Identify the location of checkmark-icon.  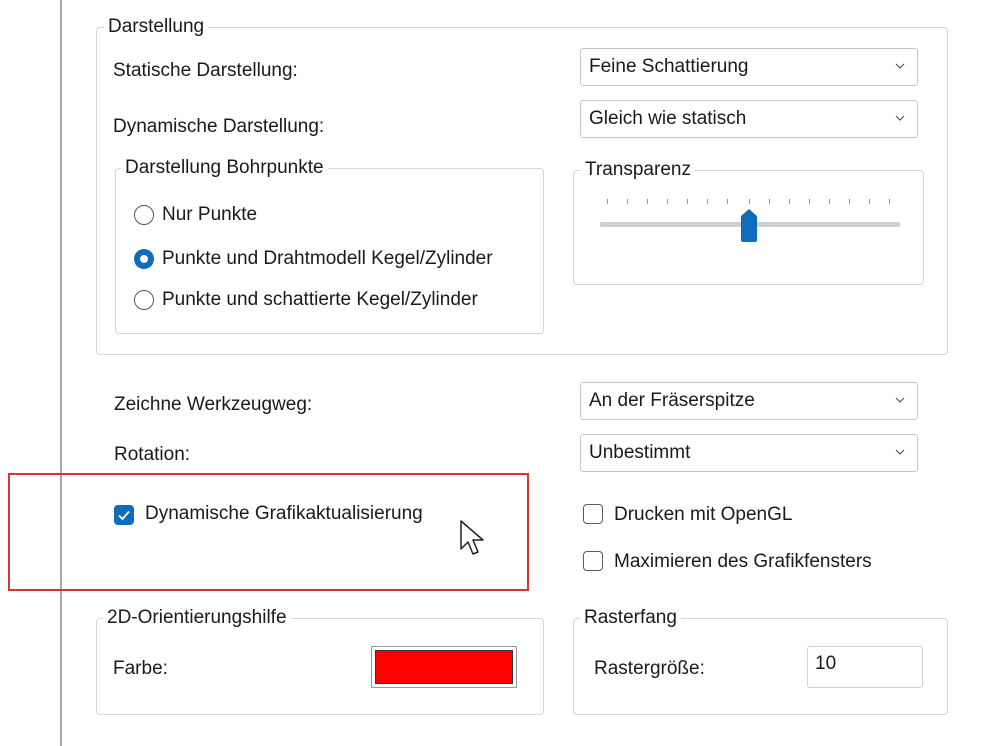
(124, 515).